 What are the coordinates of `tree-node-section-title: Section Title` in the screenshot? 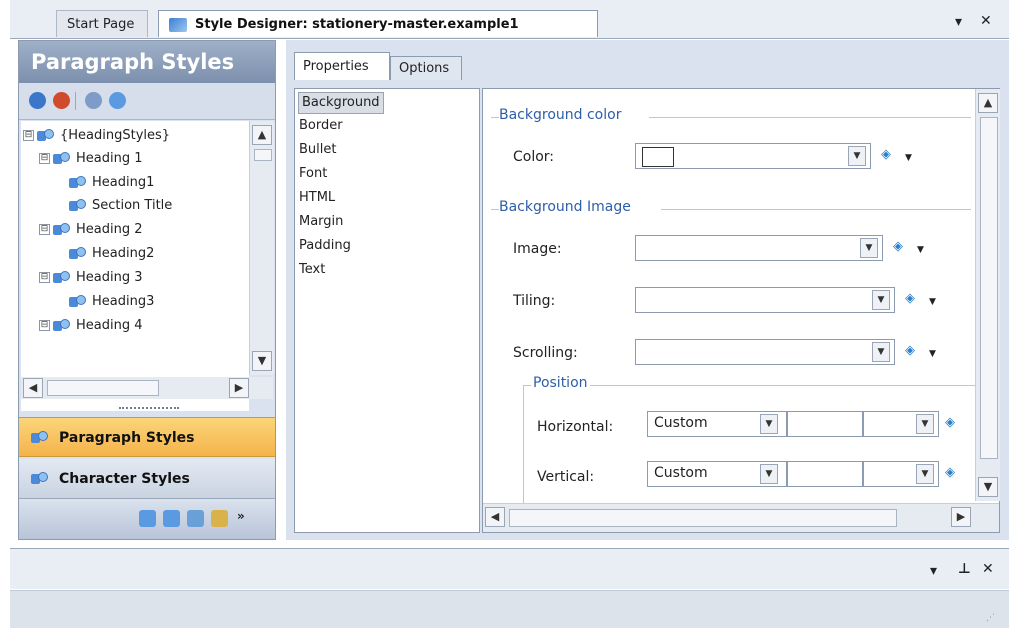 It's located at (120, 206).